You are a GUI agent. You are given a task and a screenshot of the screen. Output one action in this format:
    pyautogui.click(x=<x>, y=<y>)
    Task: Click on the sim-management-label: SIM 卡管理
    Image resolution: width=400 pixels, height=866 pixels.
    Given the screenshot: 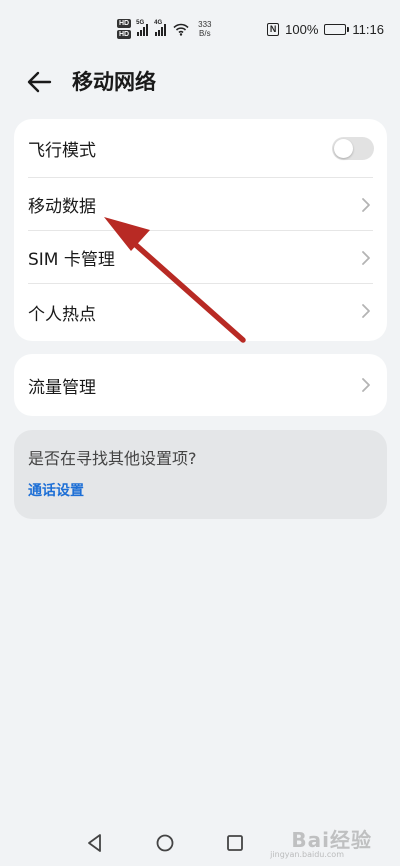 What is the action you would take?
    pyautogui.click(x=71, y=260)
    